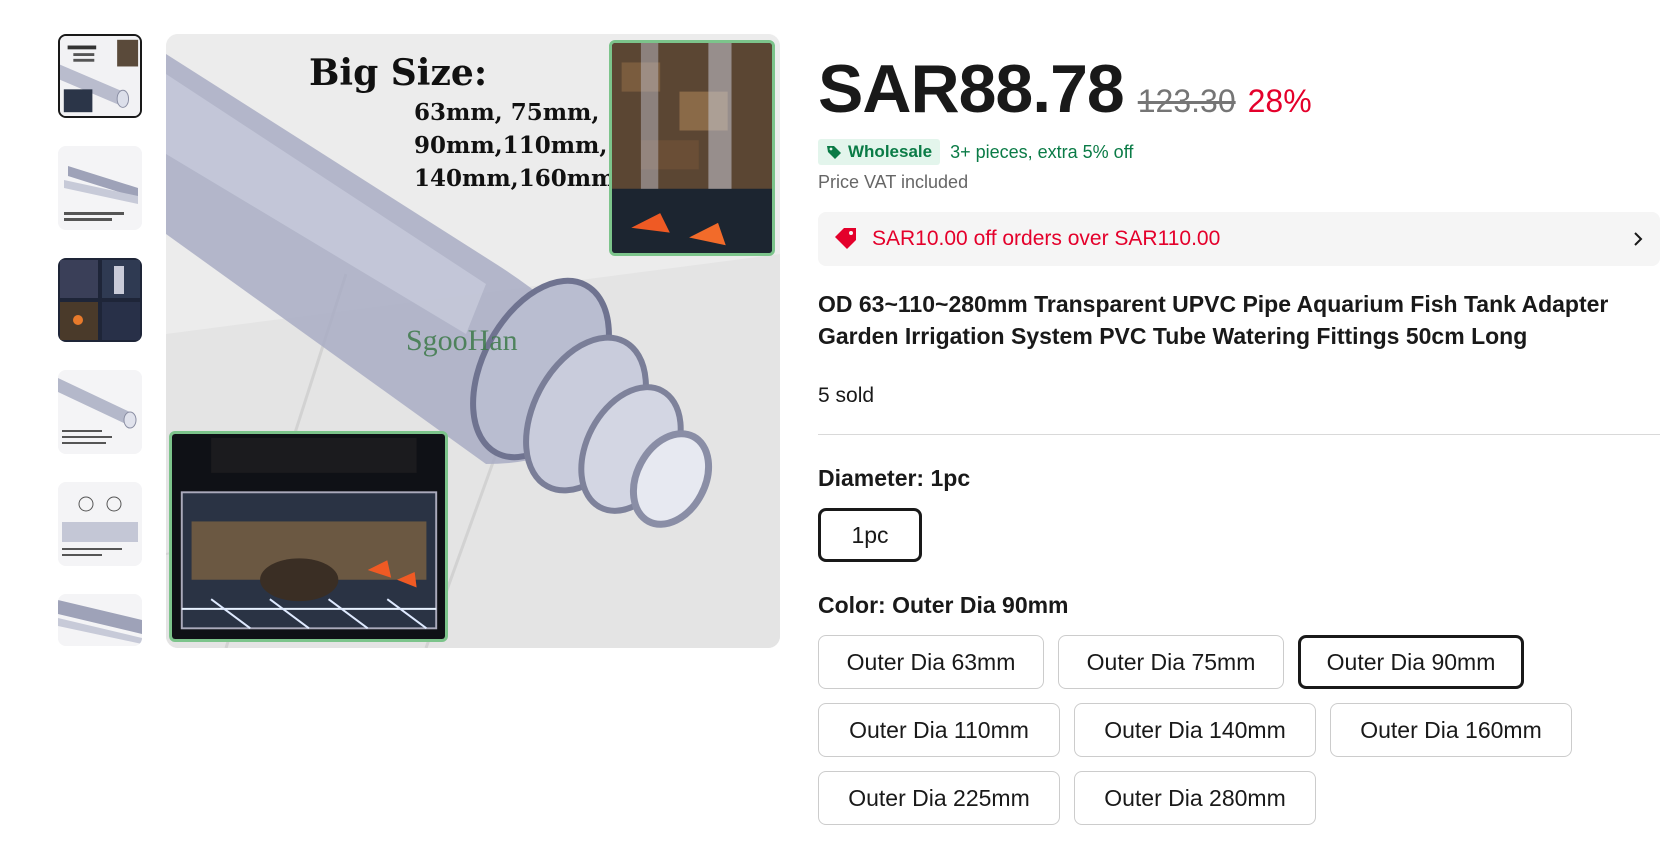  What do you see at coordinates (834, 152) in the screenshot?
I see `tag-icon` at bounding box center [834, 152].